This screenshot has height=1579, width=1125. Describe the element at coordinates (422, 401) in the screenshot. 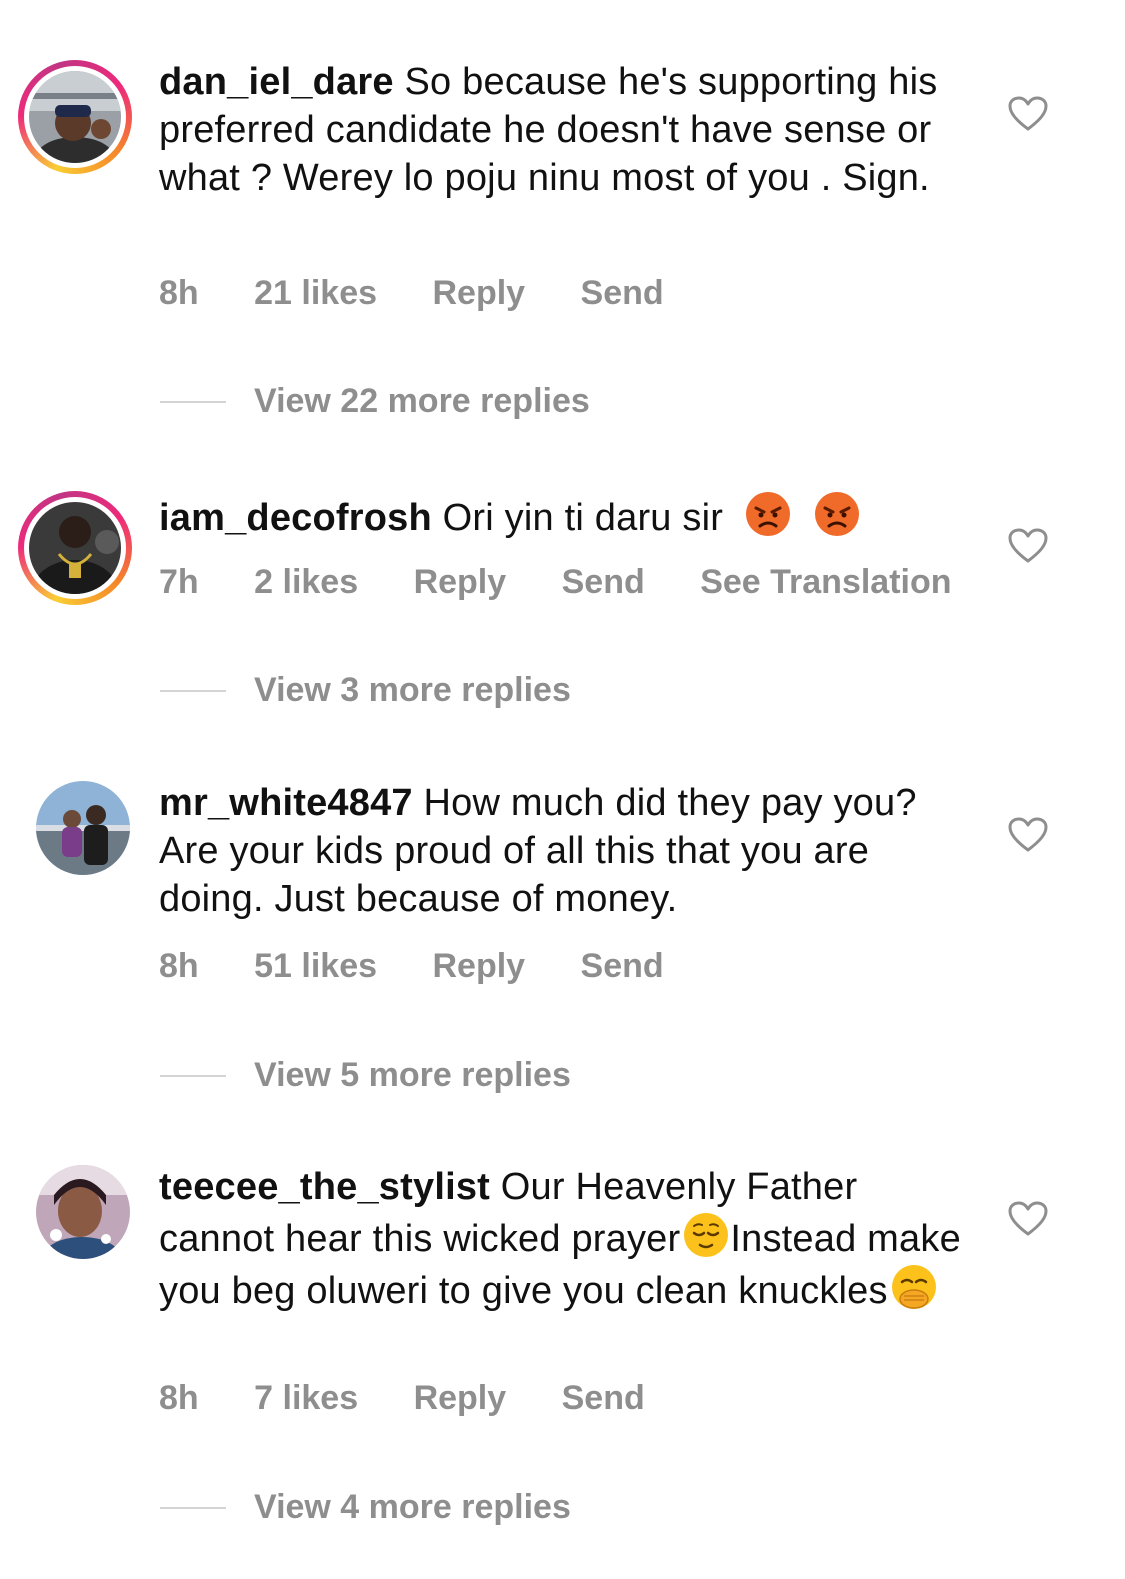

I see `view-replies-label: View 22 more replies` at that location.